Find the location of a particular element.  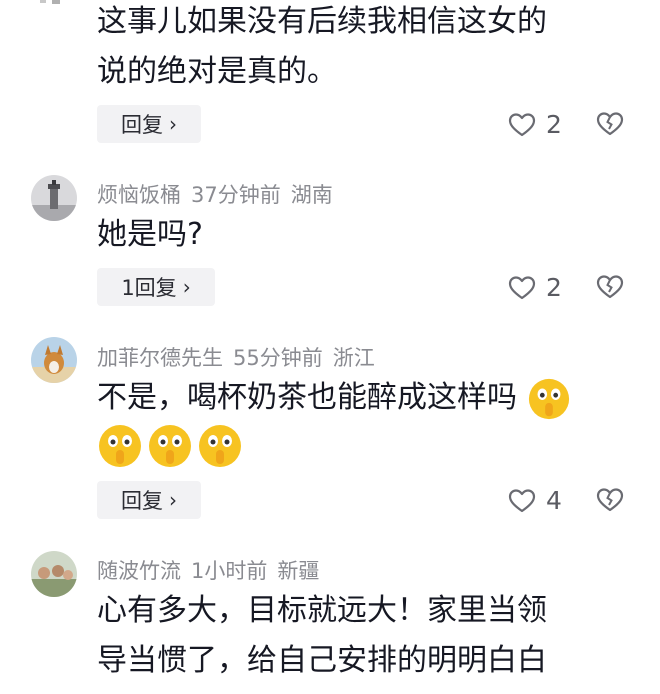

corgi-avatar-icon is located at coordinates (54, 360).